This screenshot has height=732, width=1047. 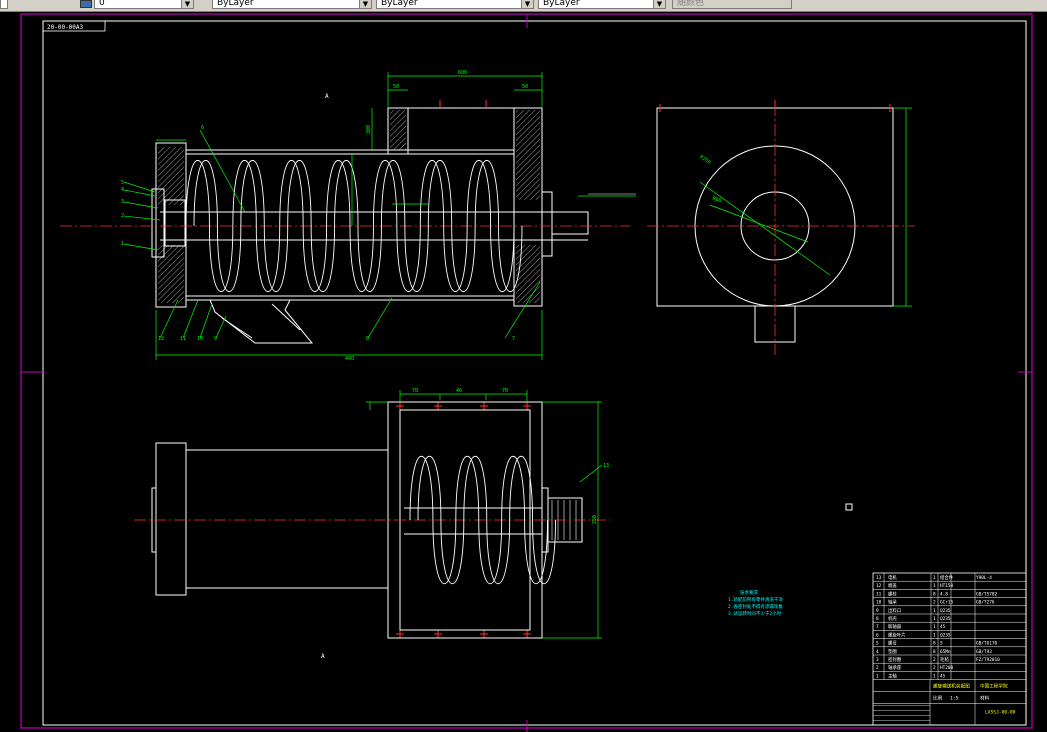 What do you see at coordinates (525, 87) in the screenshot?
I see `dim-right-small: 50` at bounding box center [525, 87].